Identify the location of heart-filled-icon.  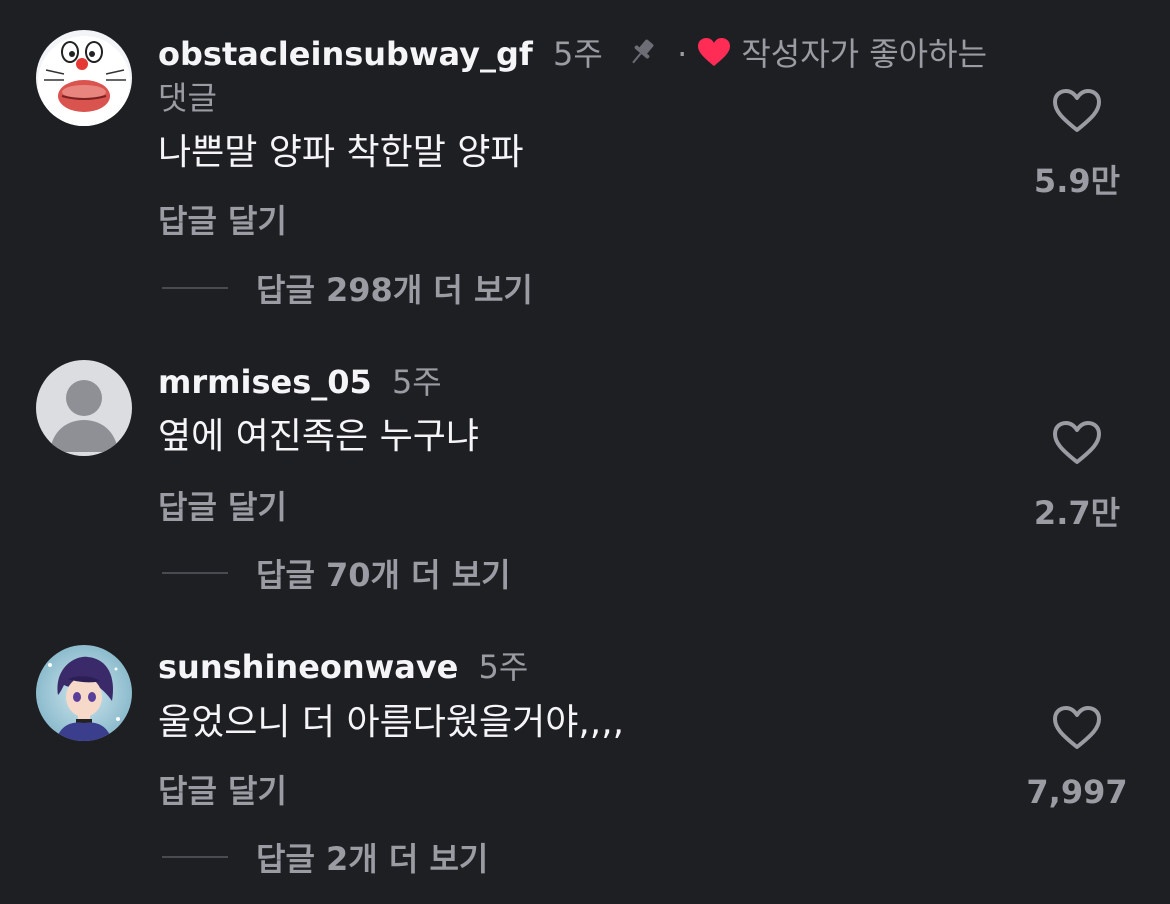
(714, 56).